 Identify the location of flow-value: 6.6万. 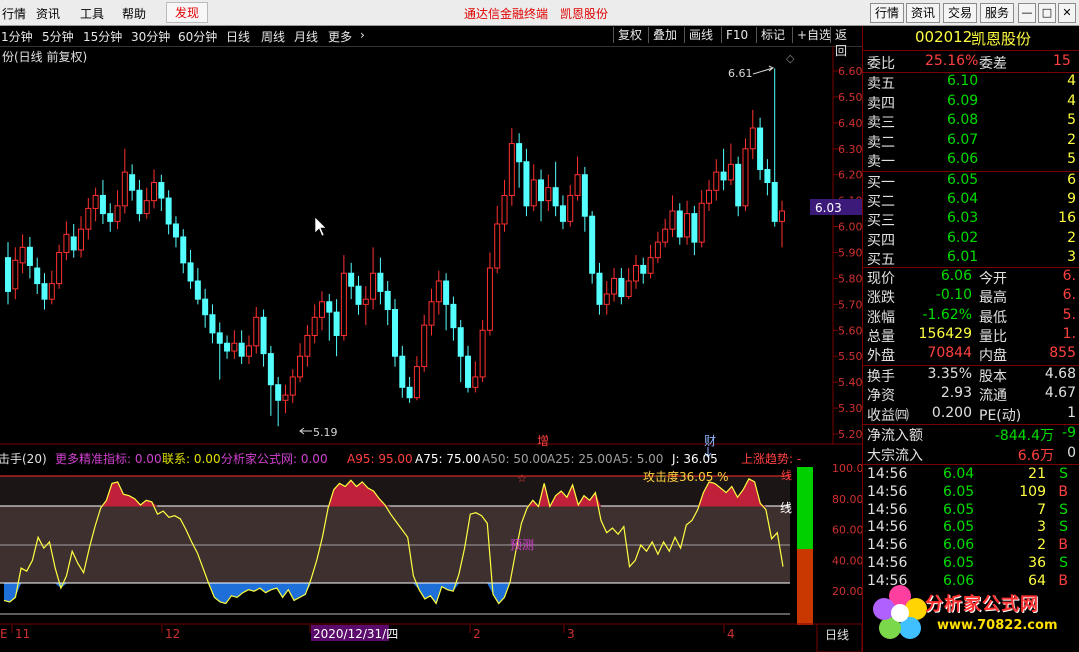
(1035, 455).